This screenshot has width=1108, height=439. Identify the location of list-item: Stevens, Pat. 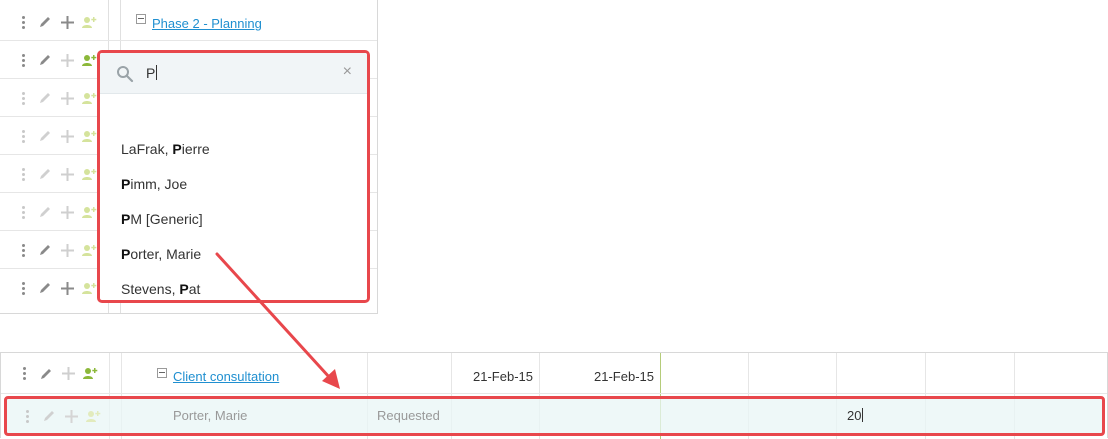
(160, 289).